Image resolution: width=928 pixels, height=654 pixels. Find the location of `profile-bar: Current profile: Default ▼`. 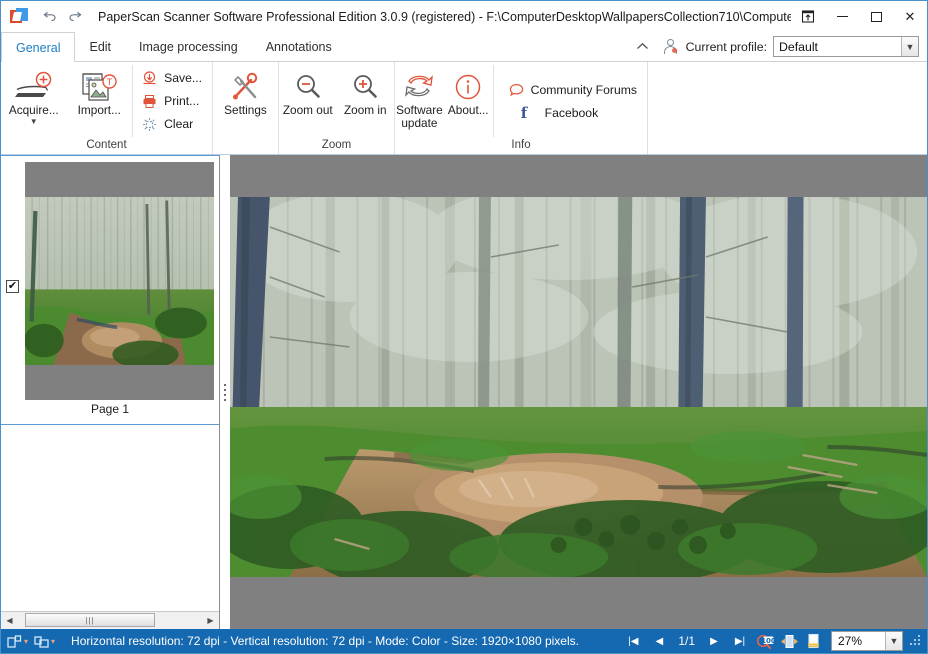

profile-bar: Current profile: Default ▼ is located at coordinates (777, 46).